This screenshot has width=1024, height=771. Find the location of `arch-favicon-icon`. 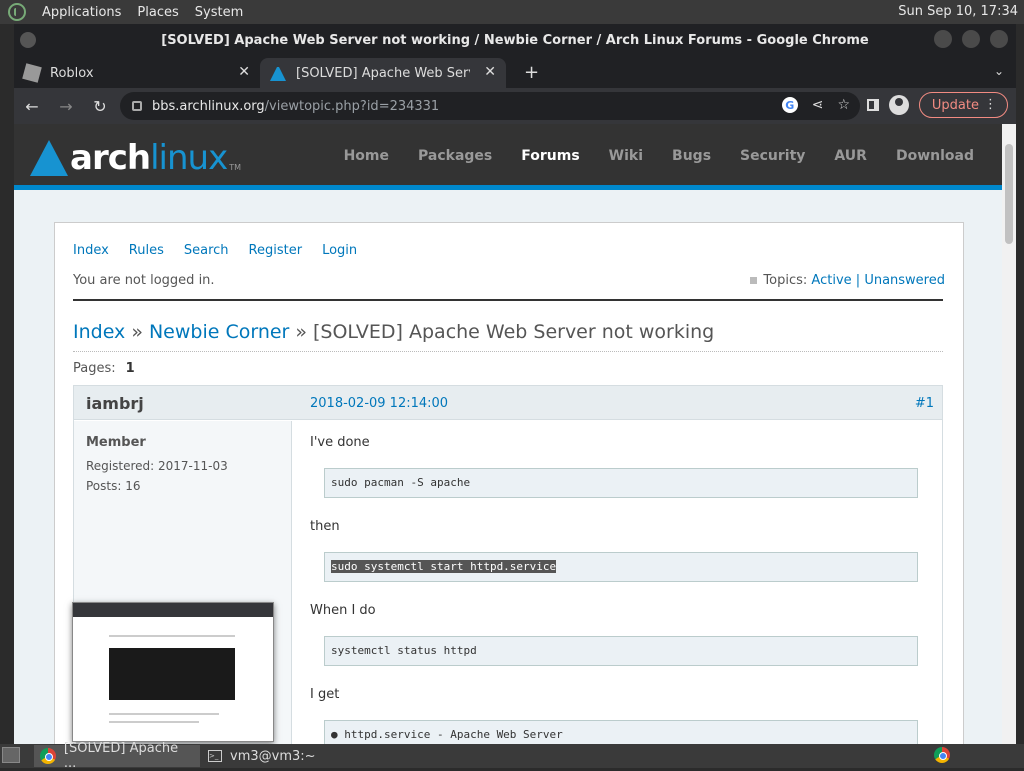

arch-favicon-icon is located at coordinates (278, 73).